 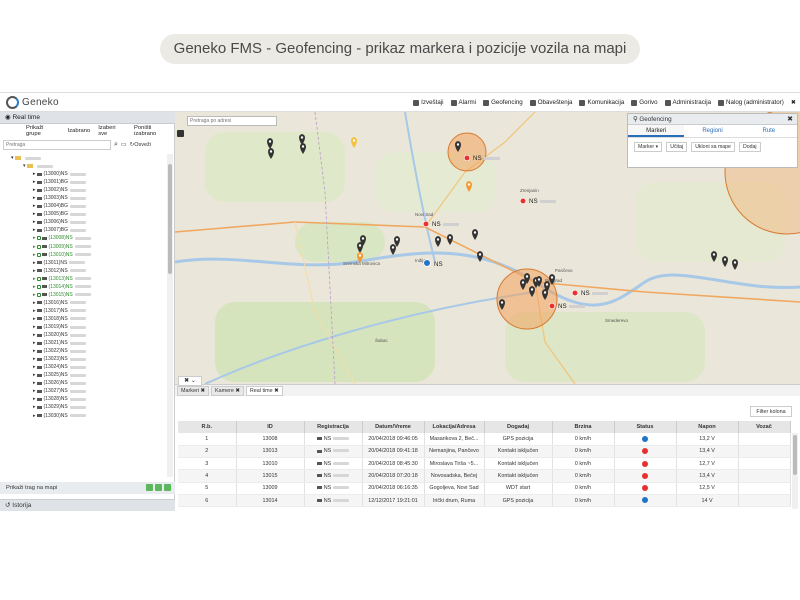 I want to click on tab-markeri: Markeri ✖, so click(x=193, y=391).